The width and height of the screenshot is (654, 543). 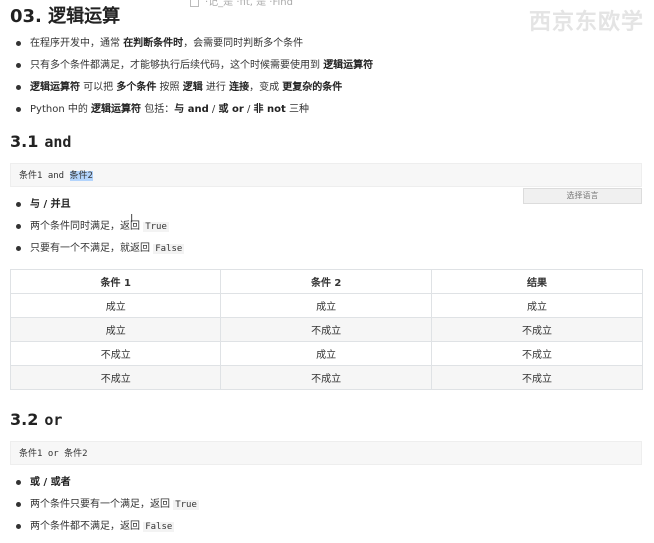 I want to click on table-header-cell: 条件 2, so click(x=326, y=281).